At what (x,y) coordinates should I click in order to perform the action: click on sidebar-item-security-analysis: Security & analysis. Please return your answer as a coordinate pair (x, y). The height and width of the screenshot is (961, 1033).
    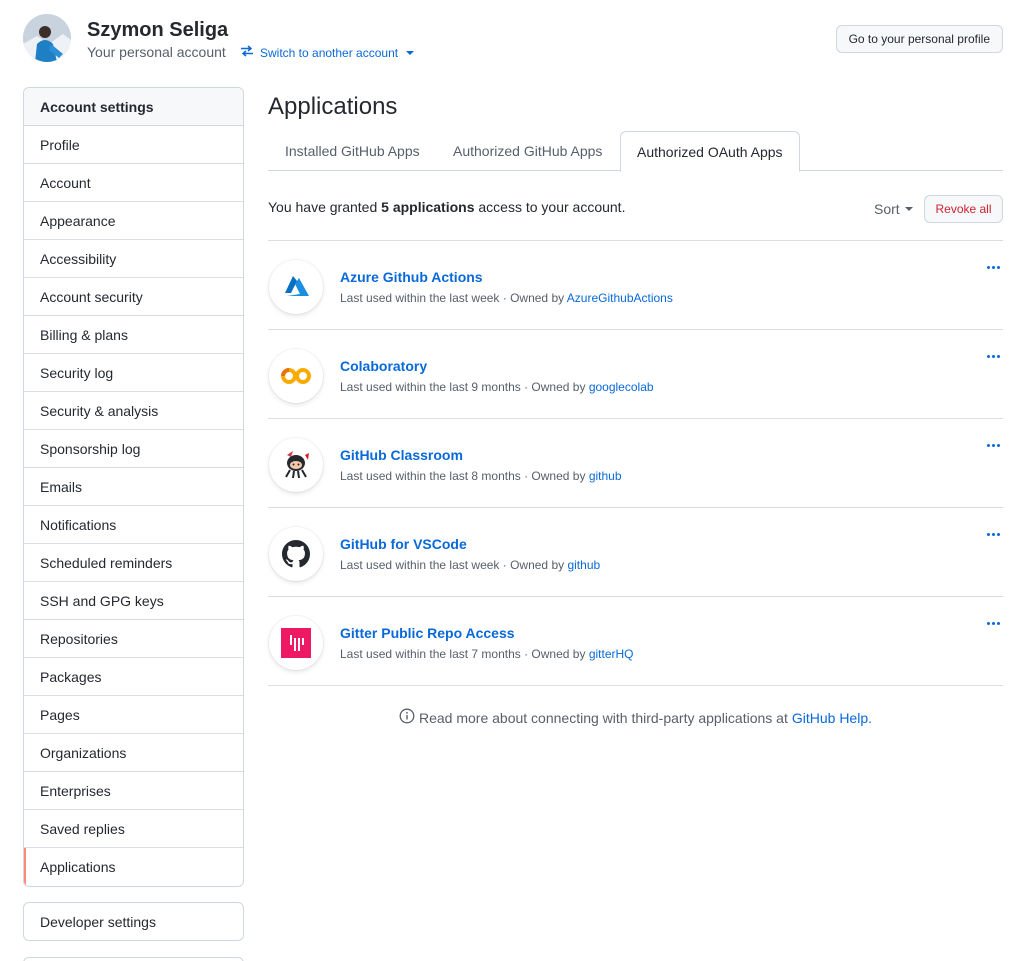
    Looking at the image, I should click on (133, 411).